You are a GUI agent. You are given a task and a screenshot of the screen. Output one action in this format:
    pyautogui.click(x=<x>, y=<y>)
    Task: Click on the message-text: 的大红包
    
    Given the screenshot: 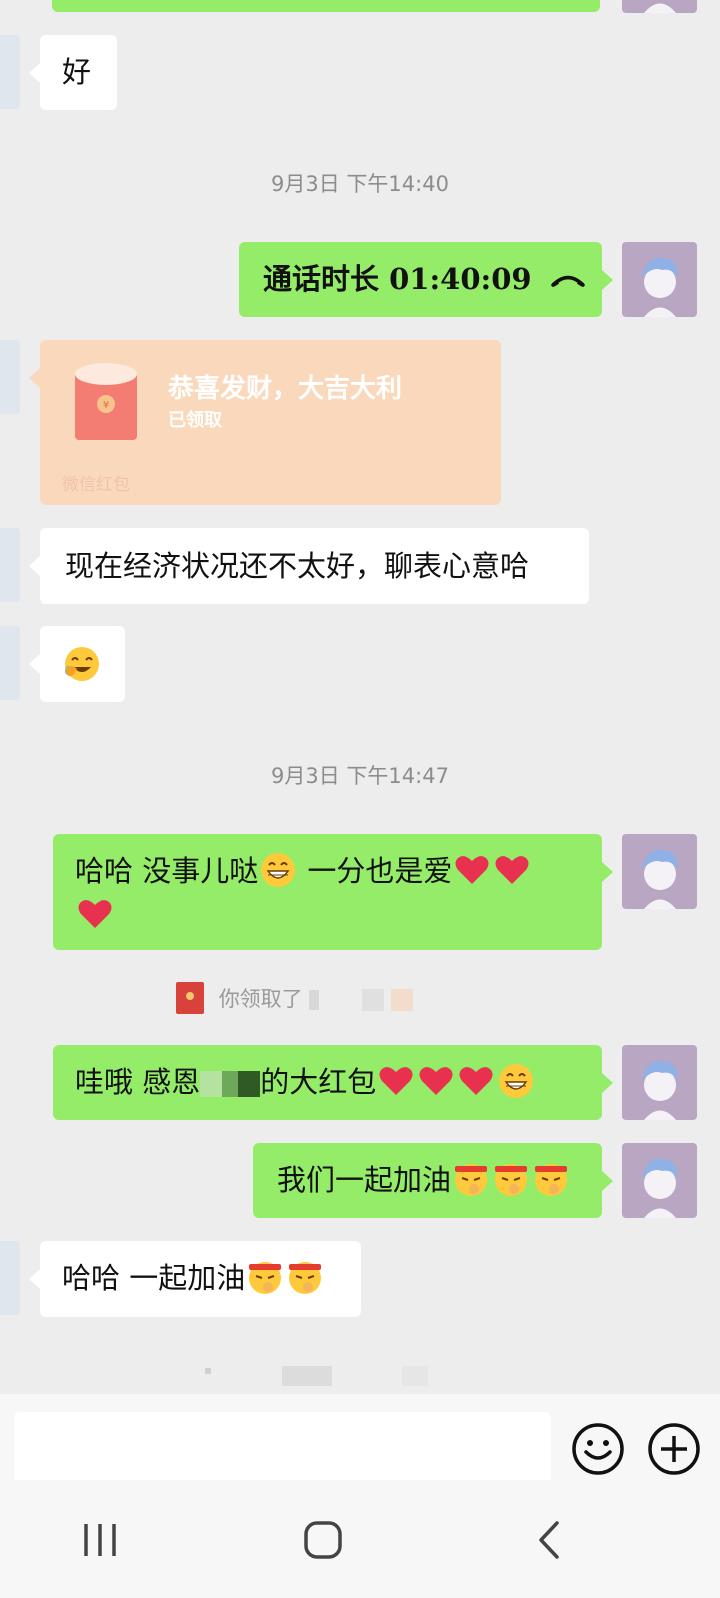 What is the action you would take?
    pyautogui.click(x=318, y=1082)
    